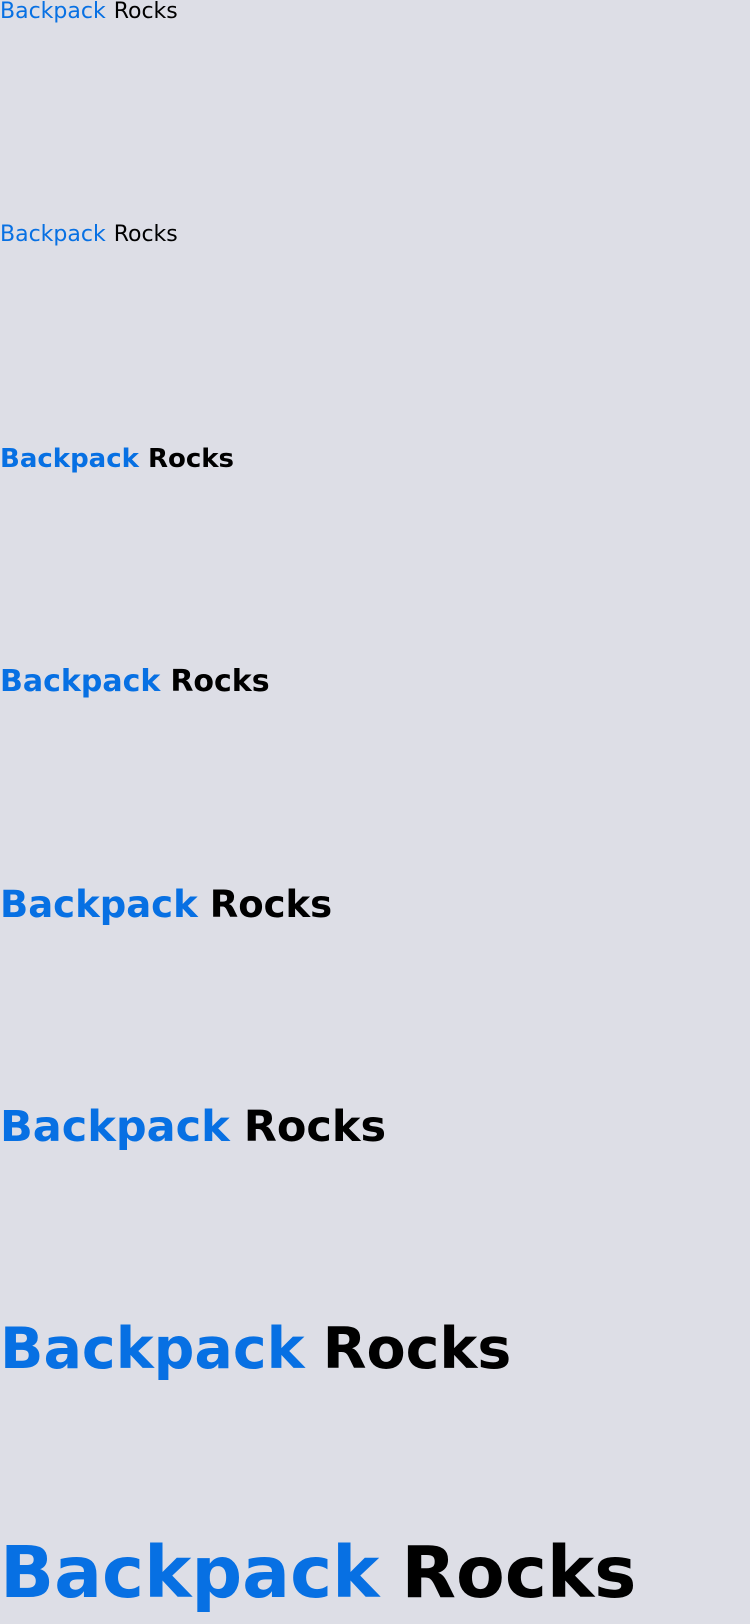 This screenshot has width=750, height=1624. I want to click on text-sample-row-1: Backpack Rocks, so click(89, 12).